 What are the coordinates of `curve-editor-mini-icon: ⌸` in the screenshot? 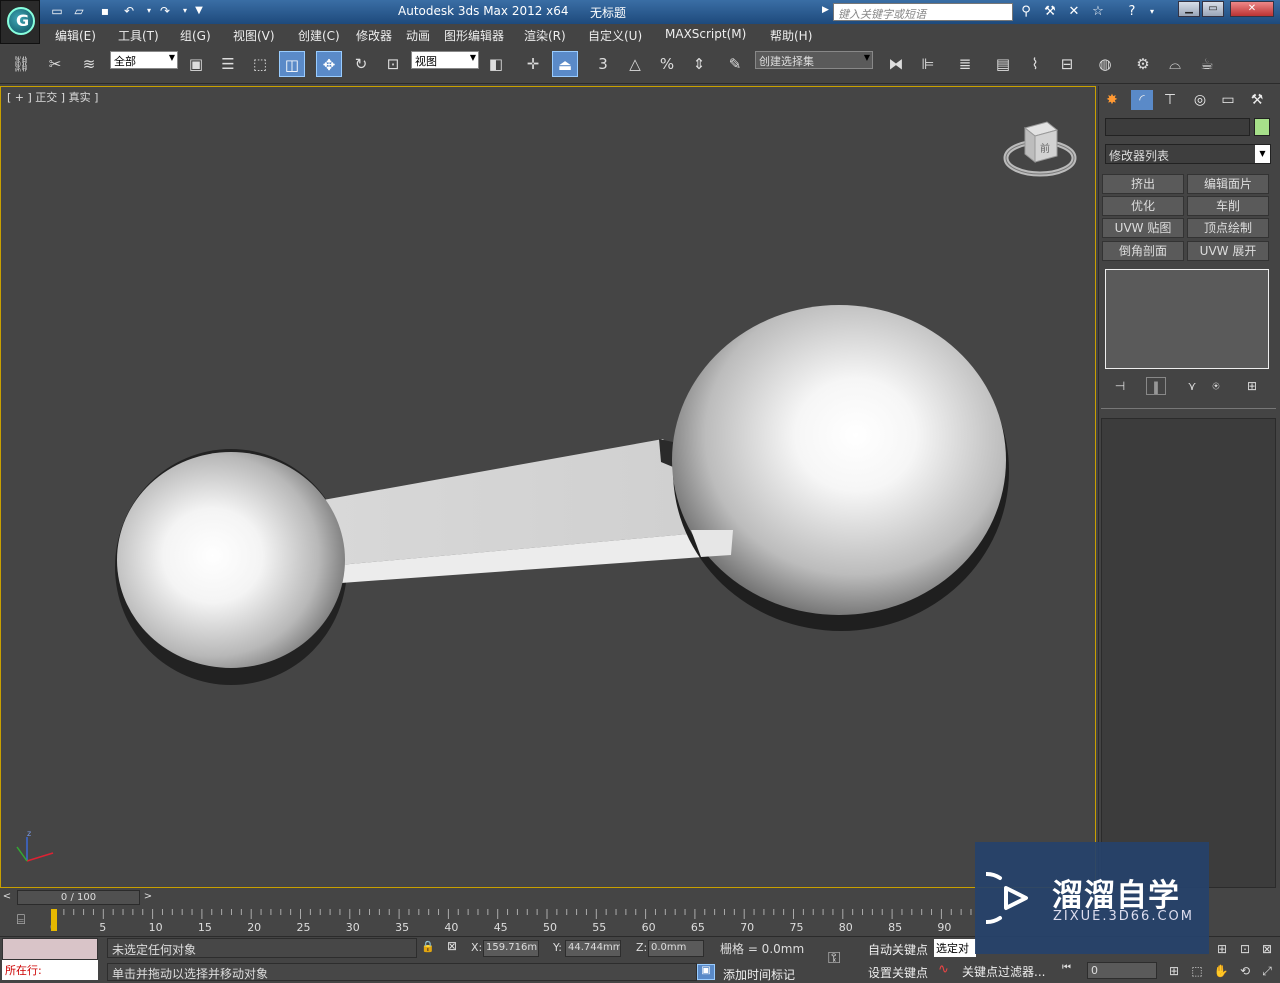 It's located at (21, 921).